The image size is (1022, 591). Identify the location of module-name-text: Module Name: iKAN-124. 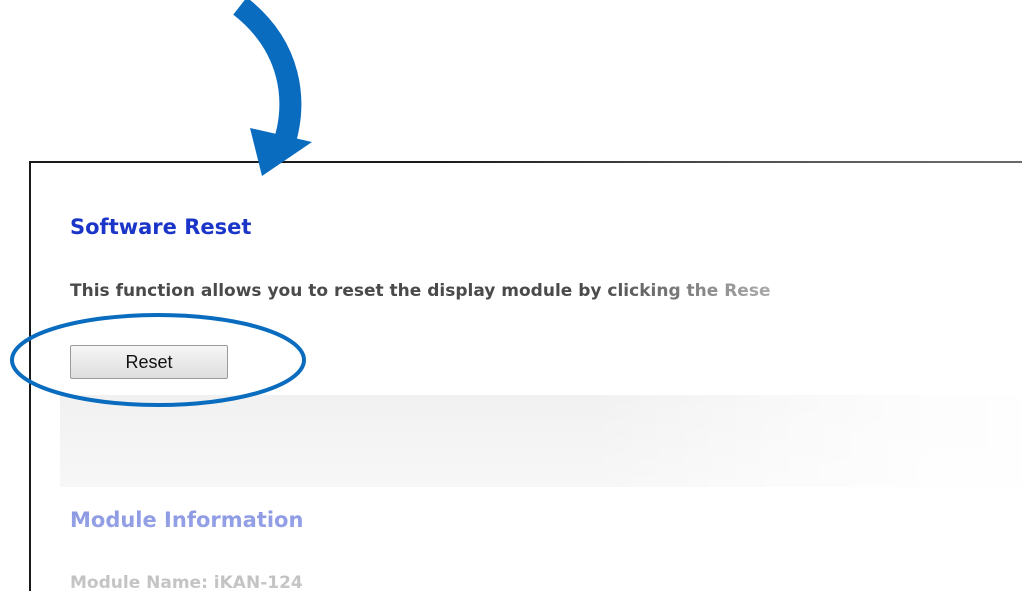
(186, 582).